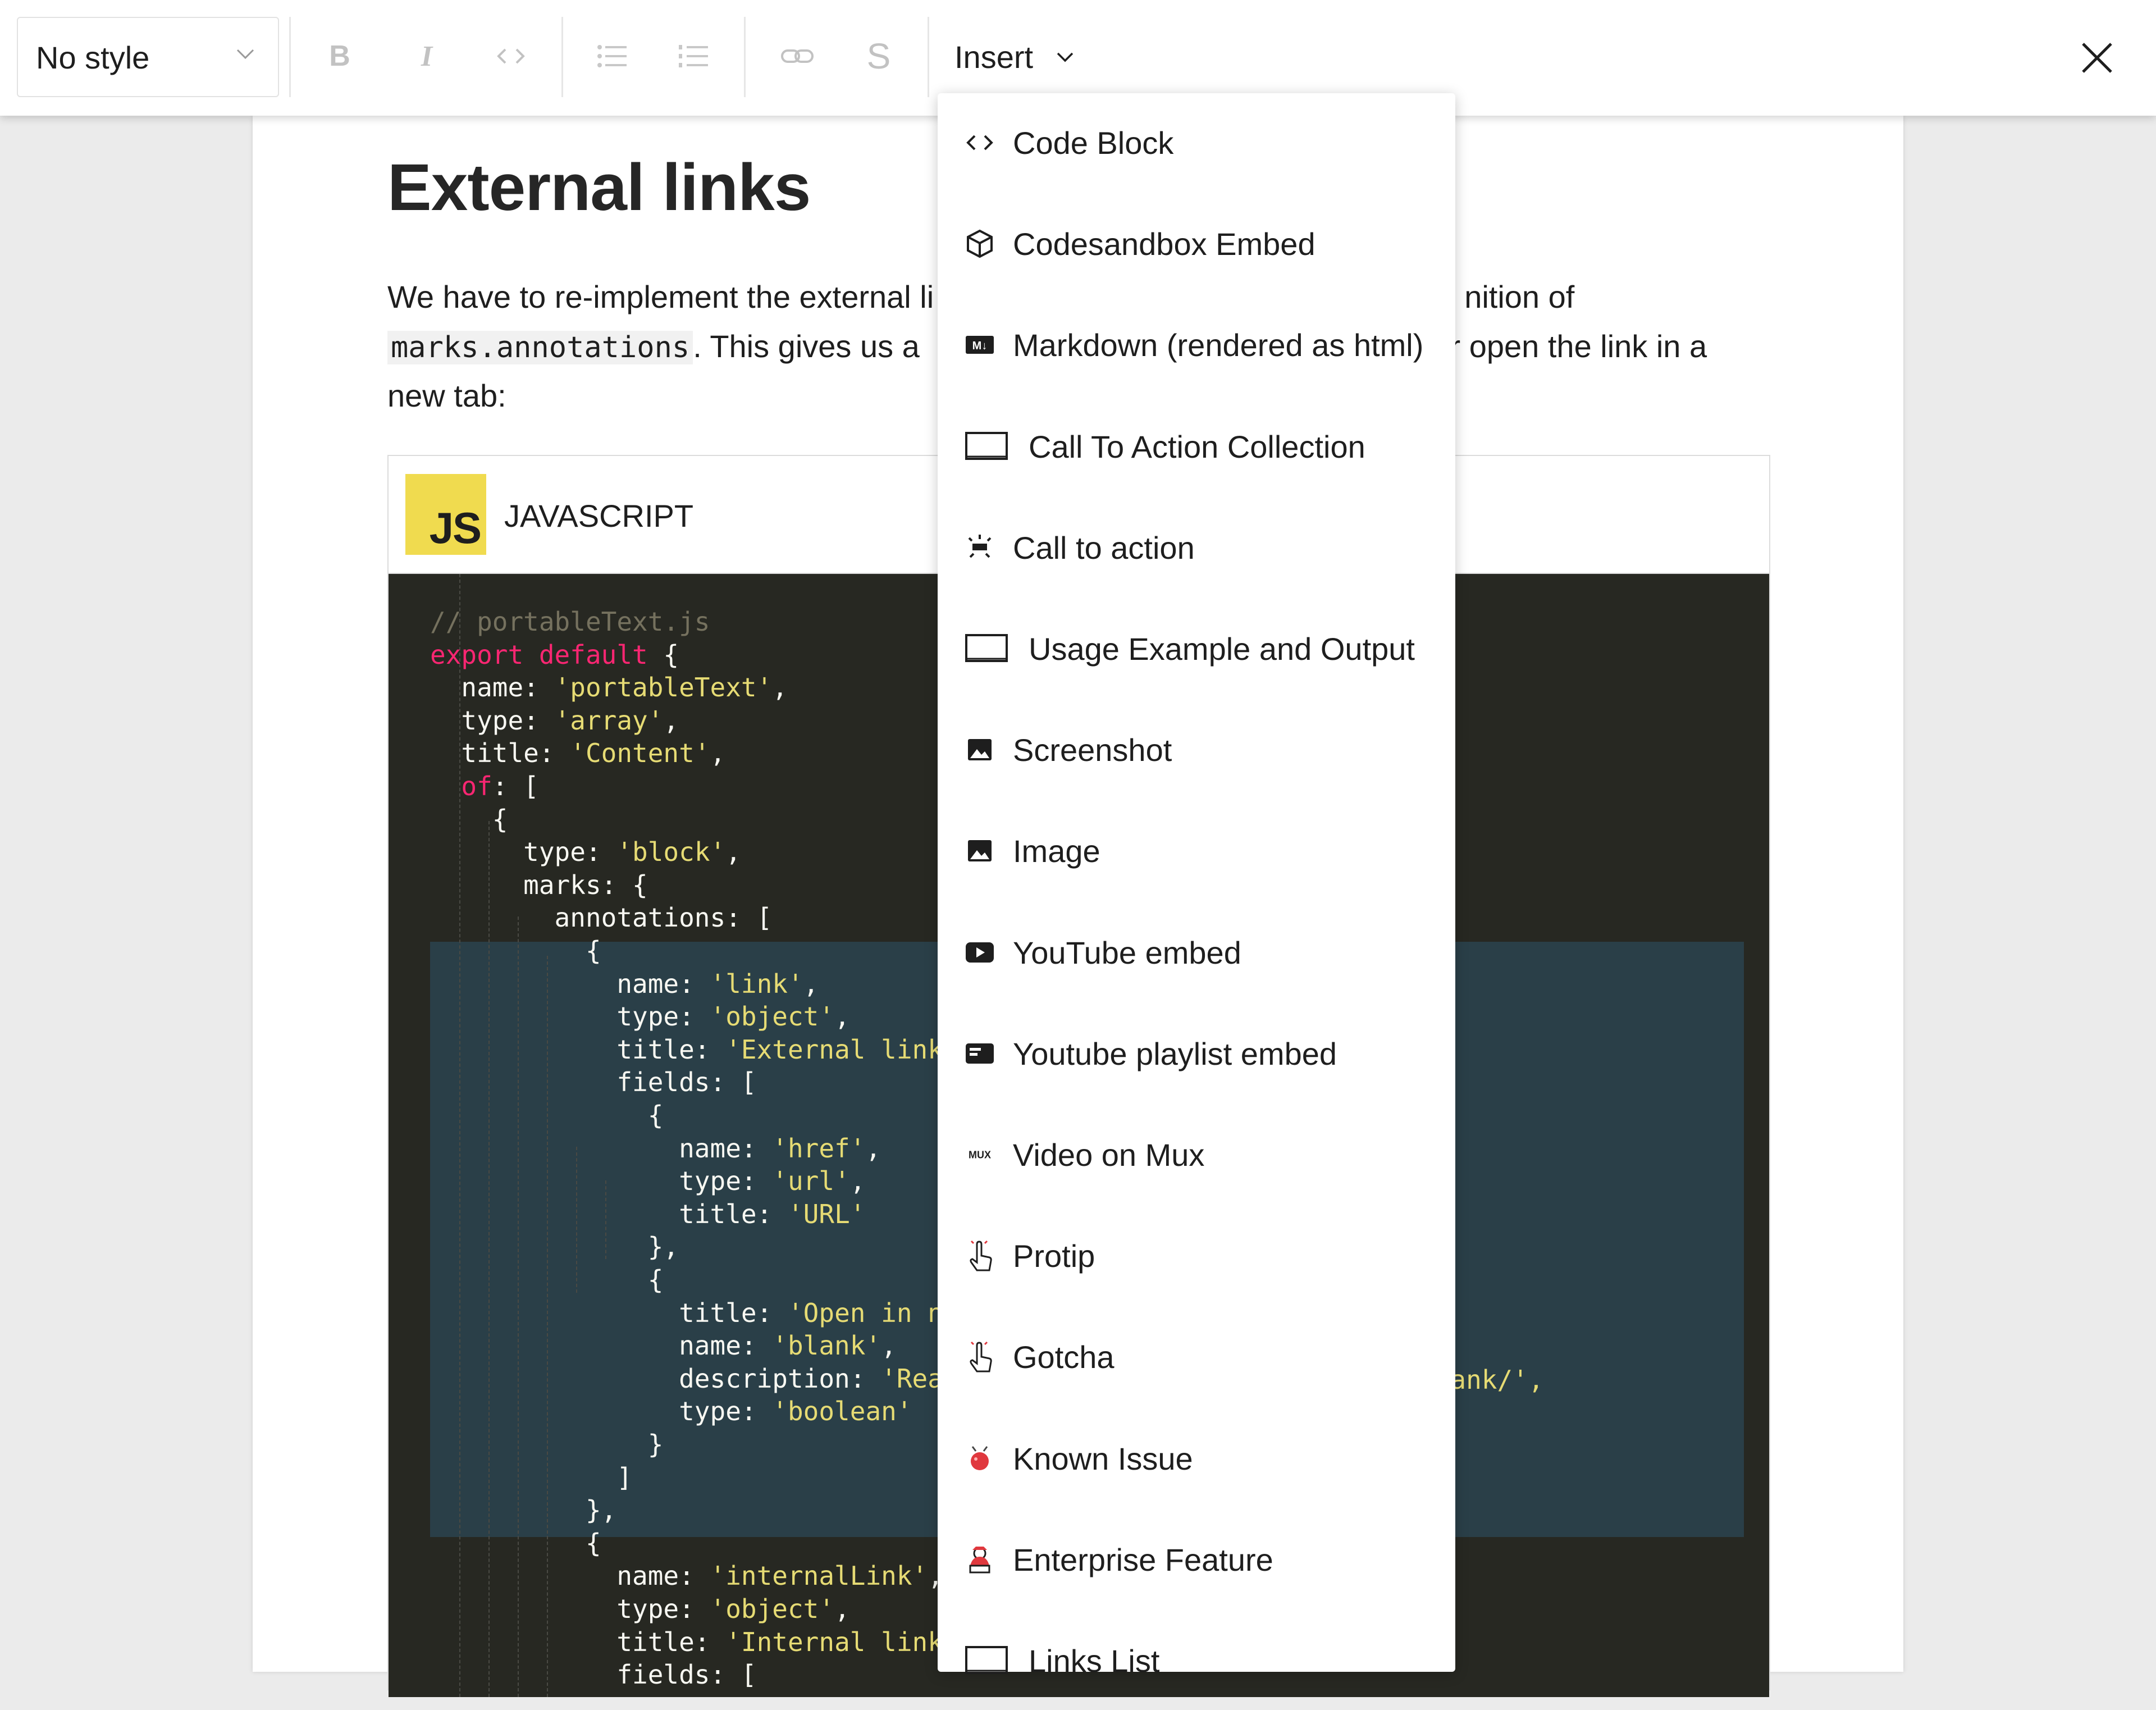 The image size is (2156, 1710). I want to click on insert-menu-item: M↓ Markdown (rendered as html), so click(1196, 344).